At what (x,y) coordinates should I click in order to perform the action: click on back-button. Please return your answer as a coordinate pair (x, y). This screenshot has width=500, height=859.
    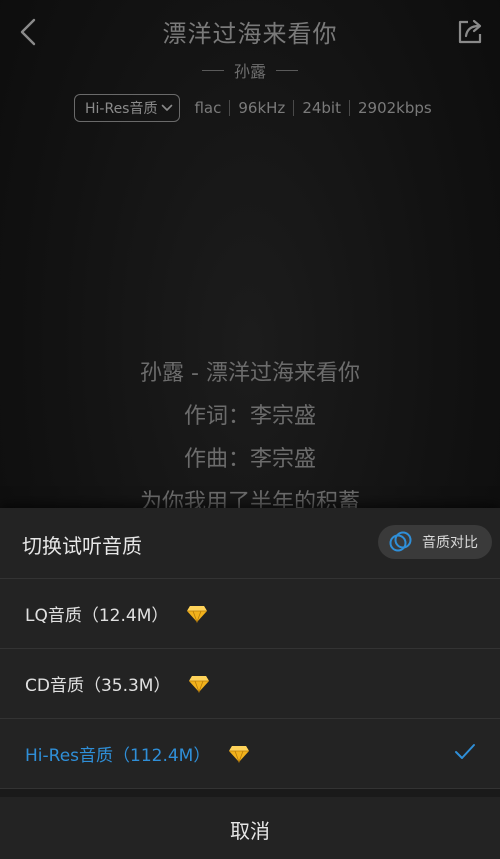
    Looking at the image, I should click on (28, 32).